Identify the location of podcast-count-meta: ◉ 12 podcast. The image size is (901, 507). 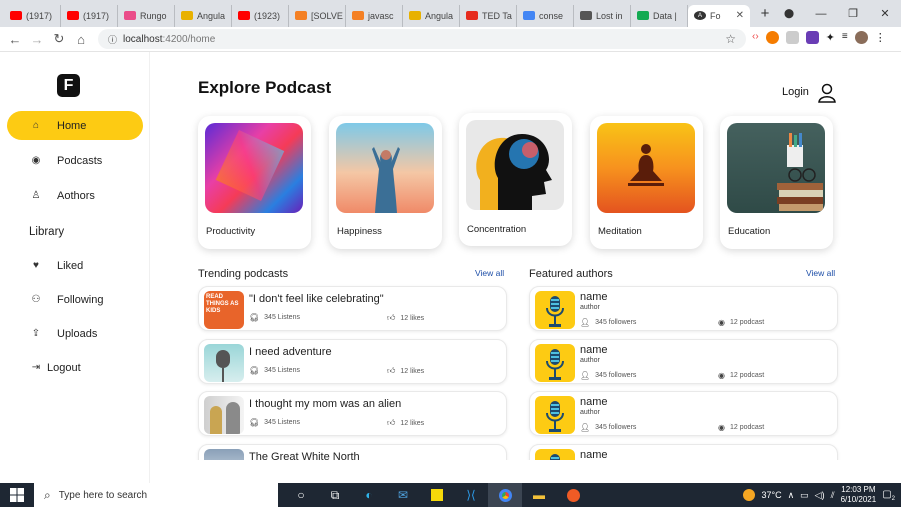
(741, 427).